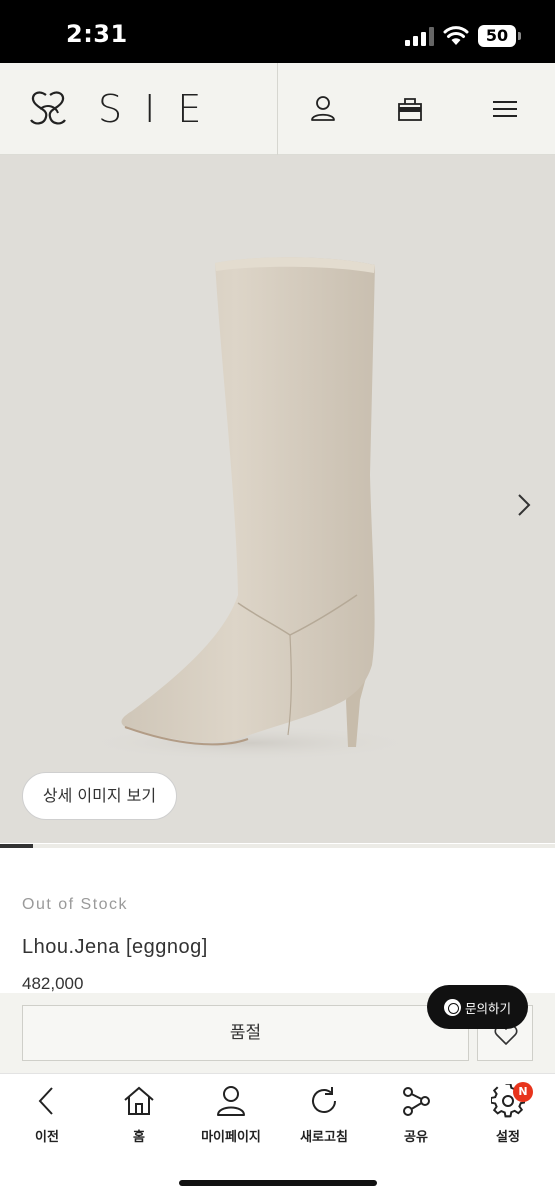 The height and width of the screenshot is (1200, 555). Describe the element at coordinates (75, 904) in the screenshot. I see `stock-status: Out of Stock` at that location.